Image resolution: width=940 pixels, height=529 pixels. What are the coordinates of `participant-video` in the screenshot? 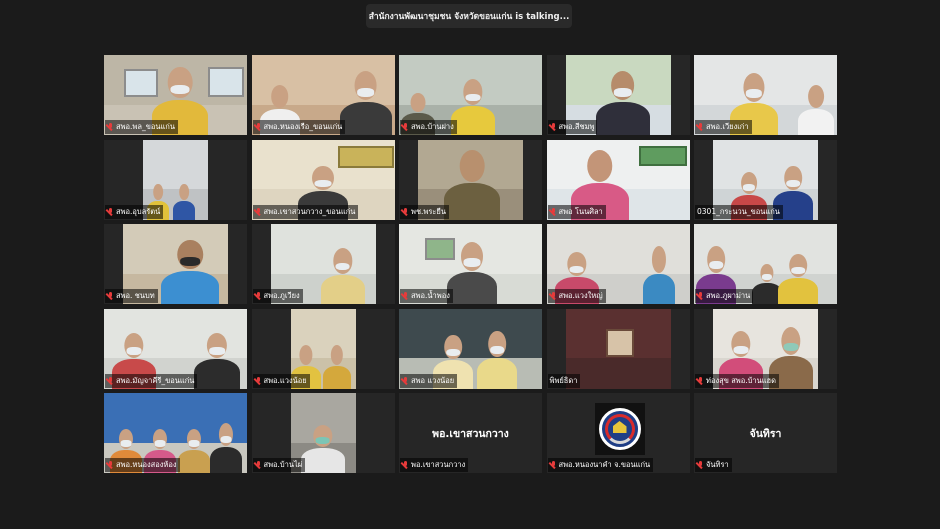 It's located at (618, 348).